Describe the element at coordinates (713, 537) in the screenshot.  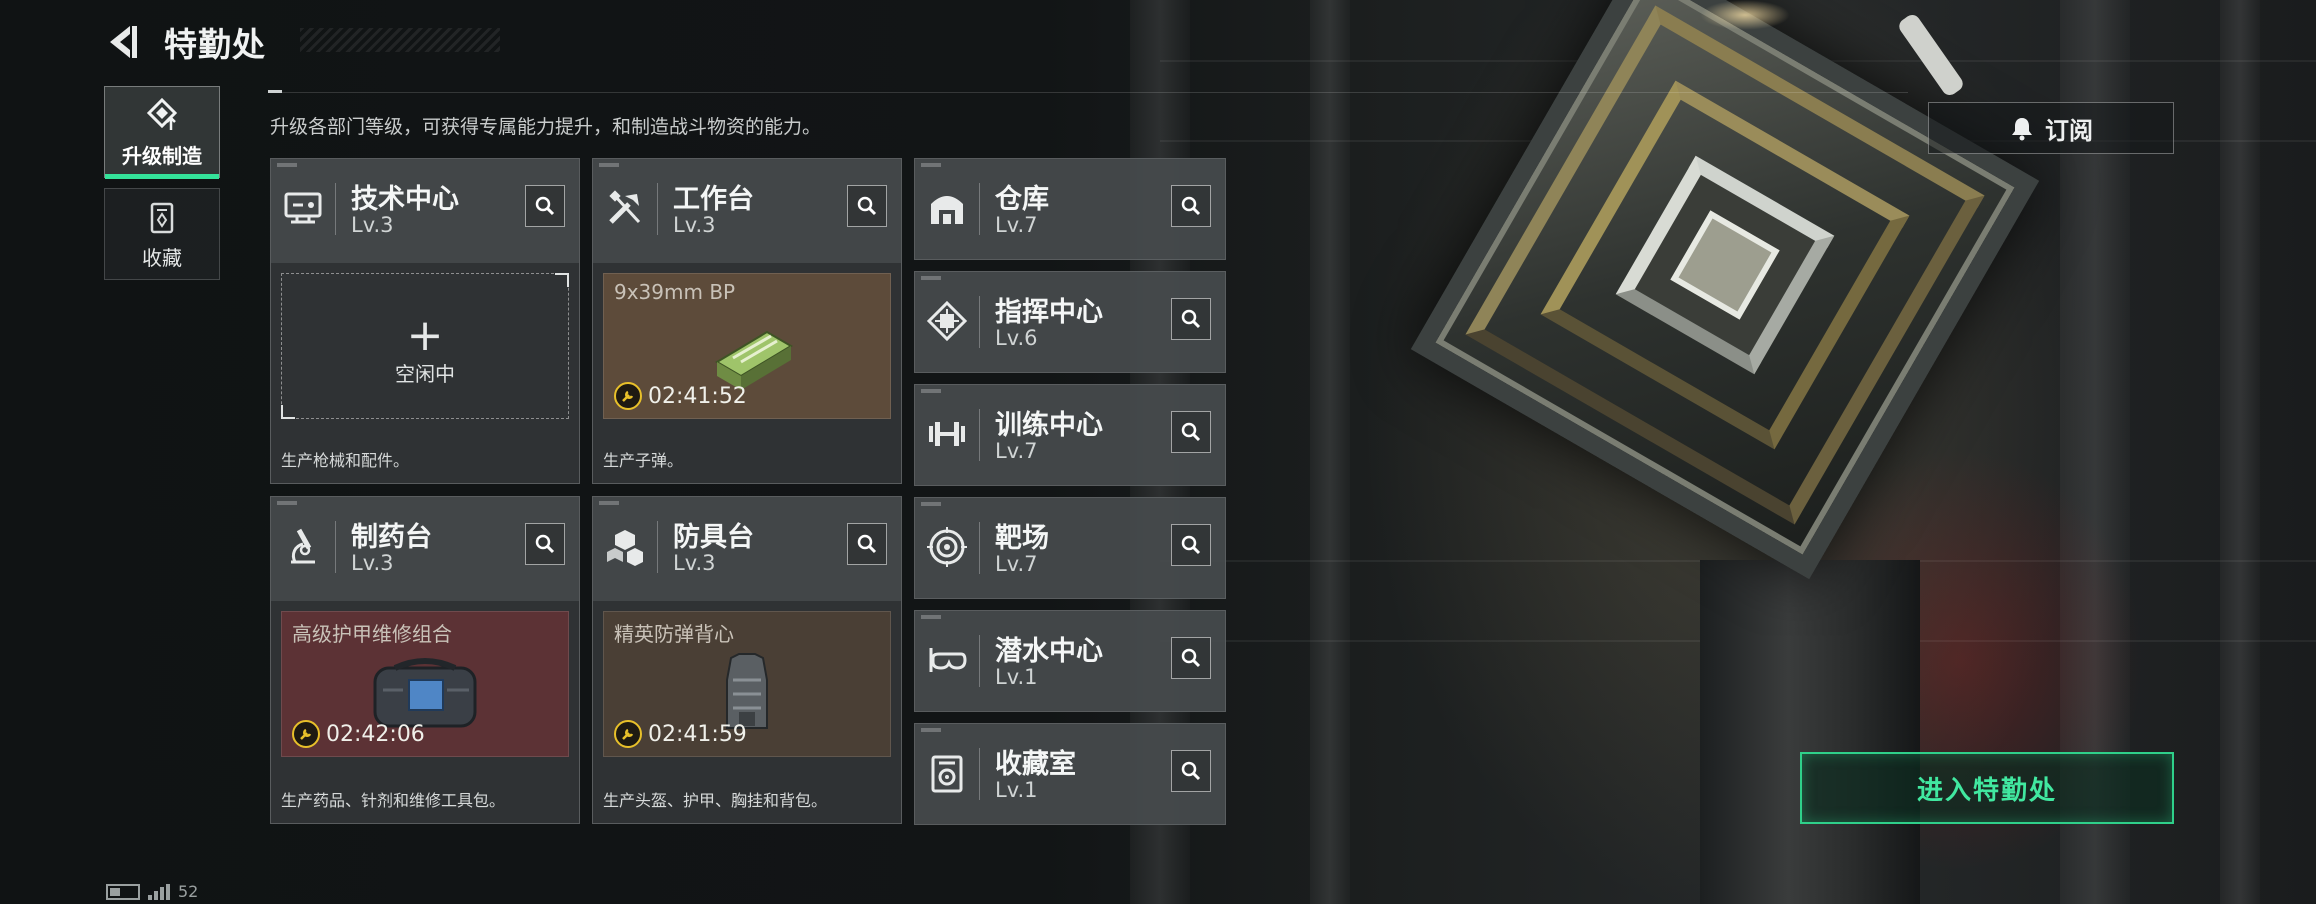
I see `facility-name: 防具台` at that location.